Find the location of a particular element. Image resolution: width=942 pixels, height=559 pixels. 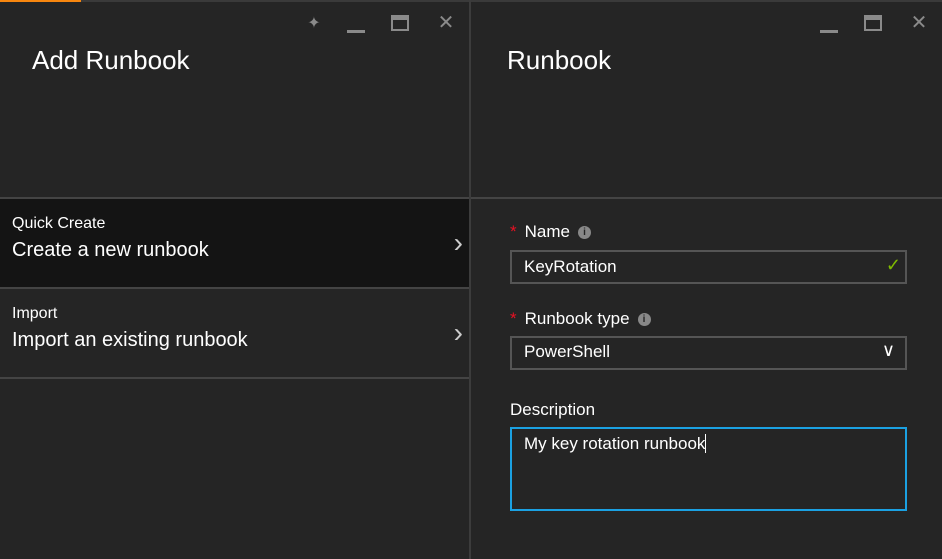

description-textarea: My key rotation runbook is located at coordinates (708, 469).